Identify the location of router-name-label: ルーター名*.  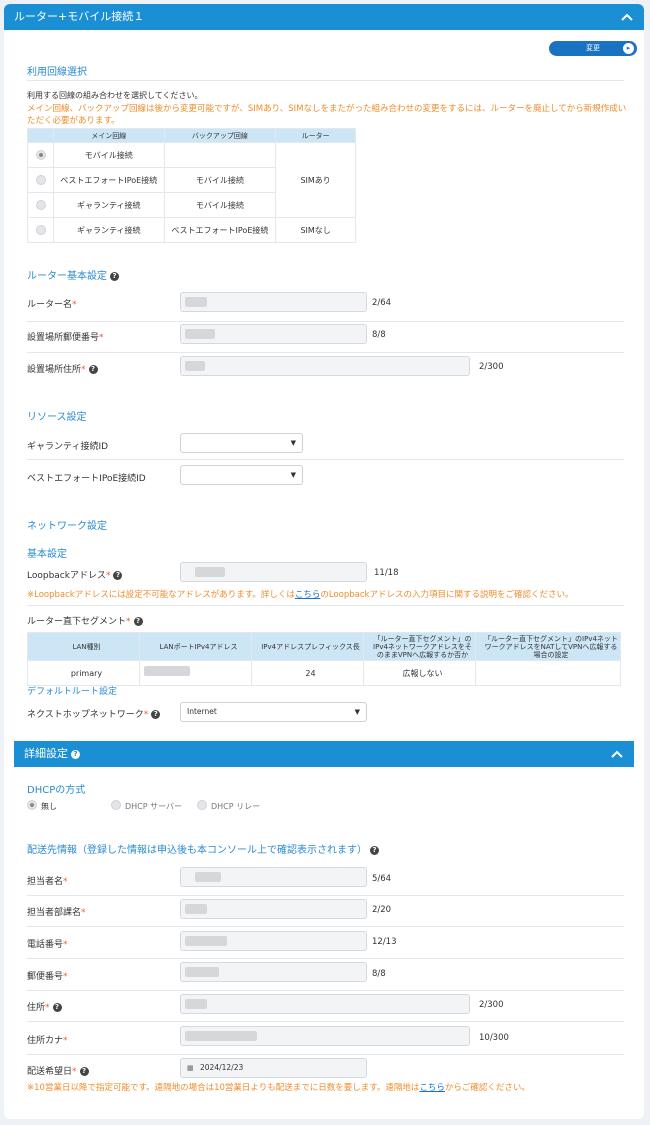
(52, 305).